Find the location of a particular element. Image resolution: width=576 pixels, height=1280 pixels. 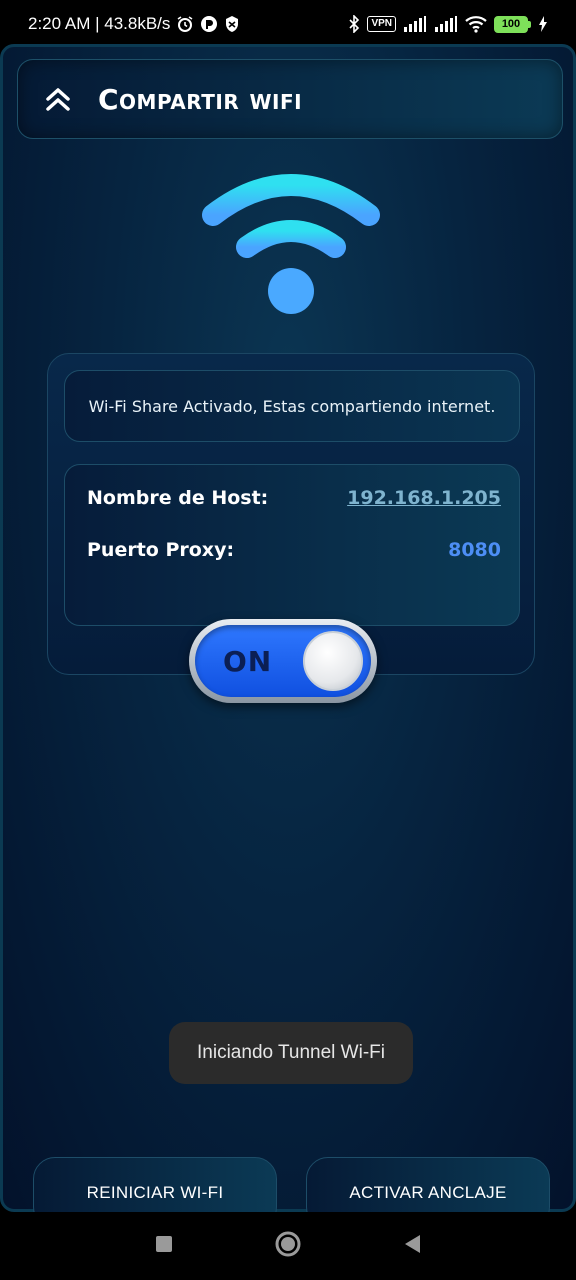

bluetooth-icon is located at coordinates (354, 24).